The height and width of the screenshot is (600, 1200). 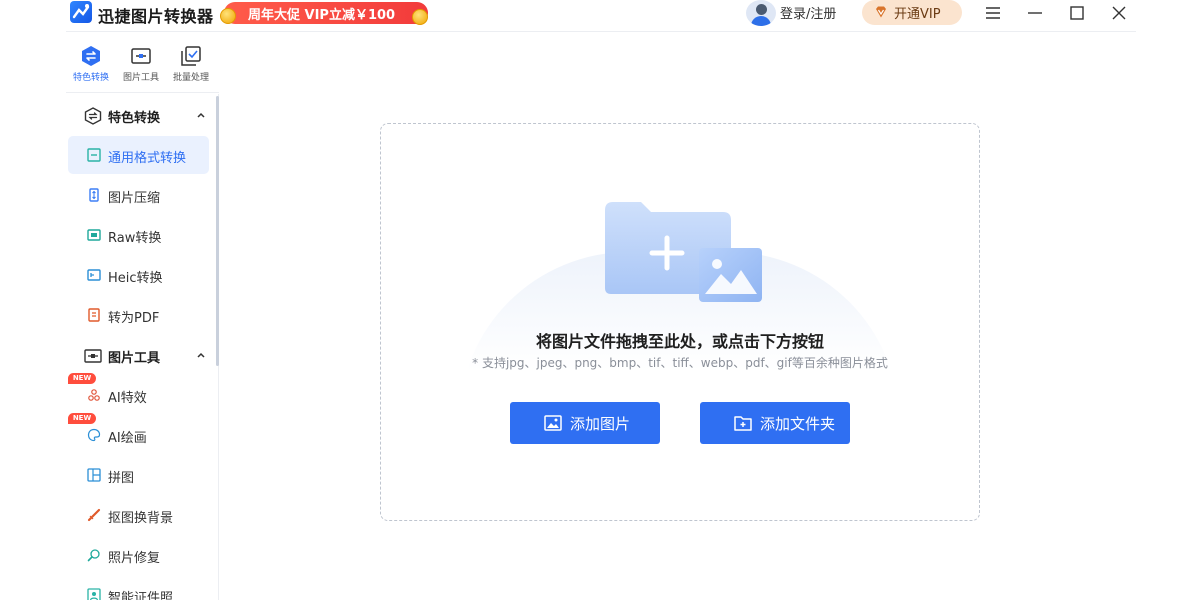 What do you see at coordinates (94, 235) in the screenshot?
I see `raw-icon` at bounding box center [94, 235].